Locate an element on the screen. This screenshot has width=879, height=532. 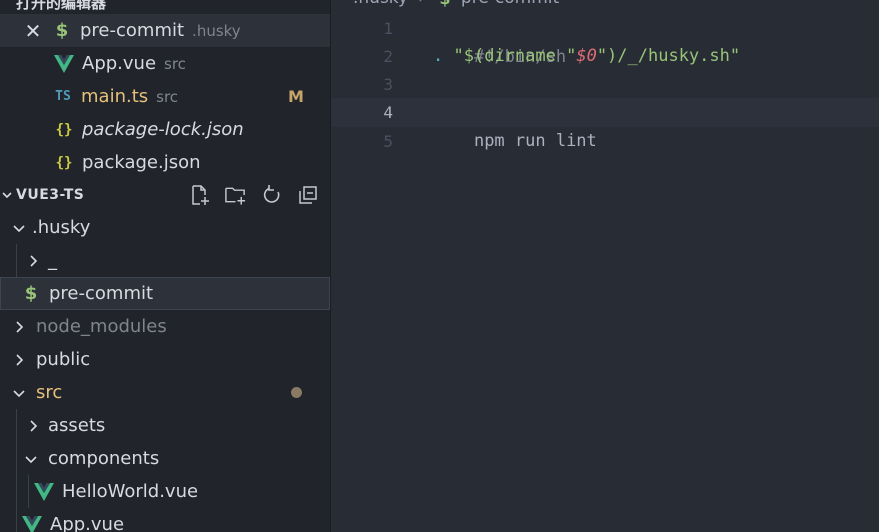
code-string: ")/_/husky.sh" is located at coordinates (668, 56).